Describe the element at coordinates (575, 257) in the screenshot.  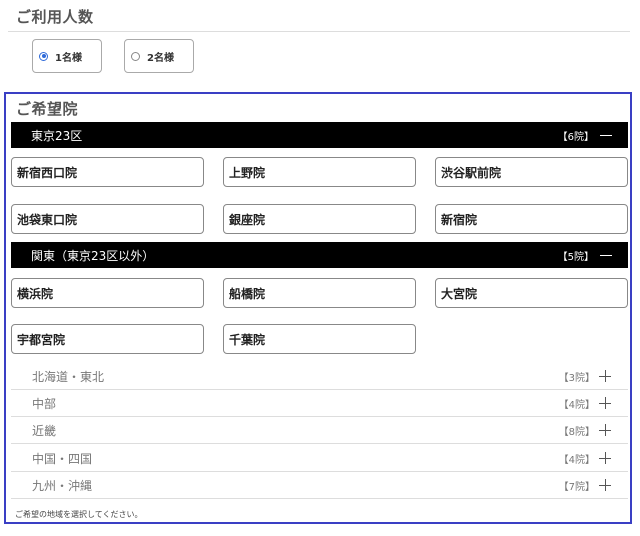
I see `region-count: 【5院】` at that location.